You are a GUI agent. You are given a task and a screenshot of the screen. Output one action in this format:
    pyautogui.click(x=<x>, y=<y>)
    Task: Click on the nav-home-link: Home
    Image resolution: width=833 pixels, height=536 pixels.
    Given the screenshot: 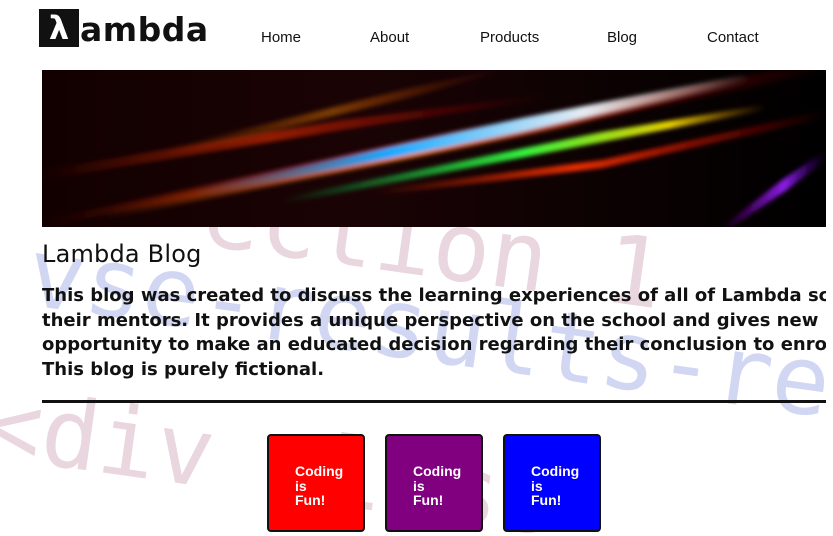 What is the action you would take?
    pyautogui.click(x=281, y=37)
    